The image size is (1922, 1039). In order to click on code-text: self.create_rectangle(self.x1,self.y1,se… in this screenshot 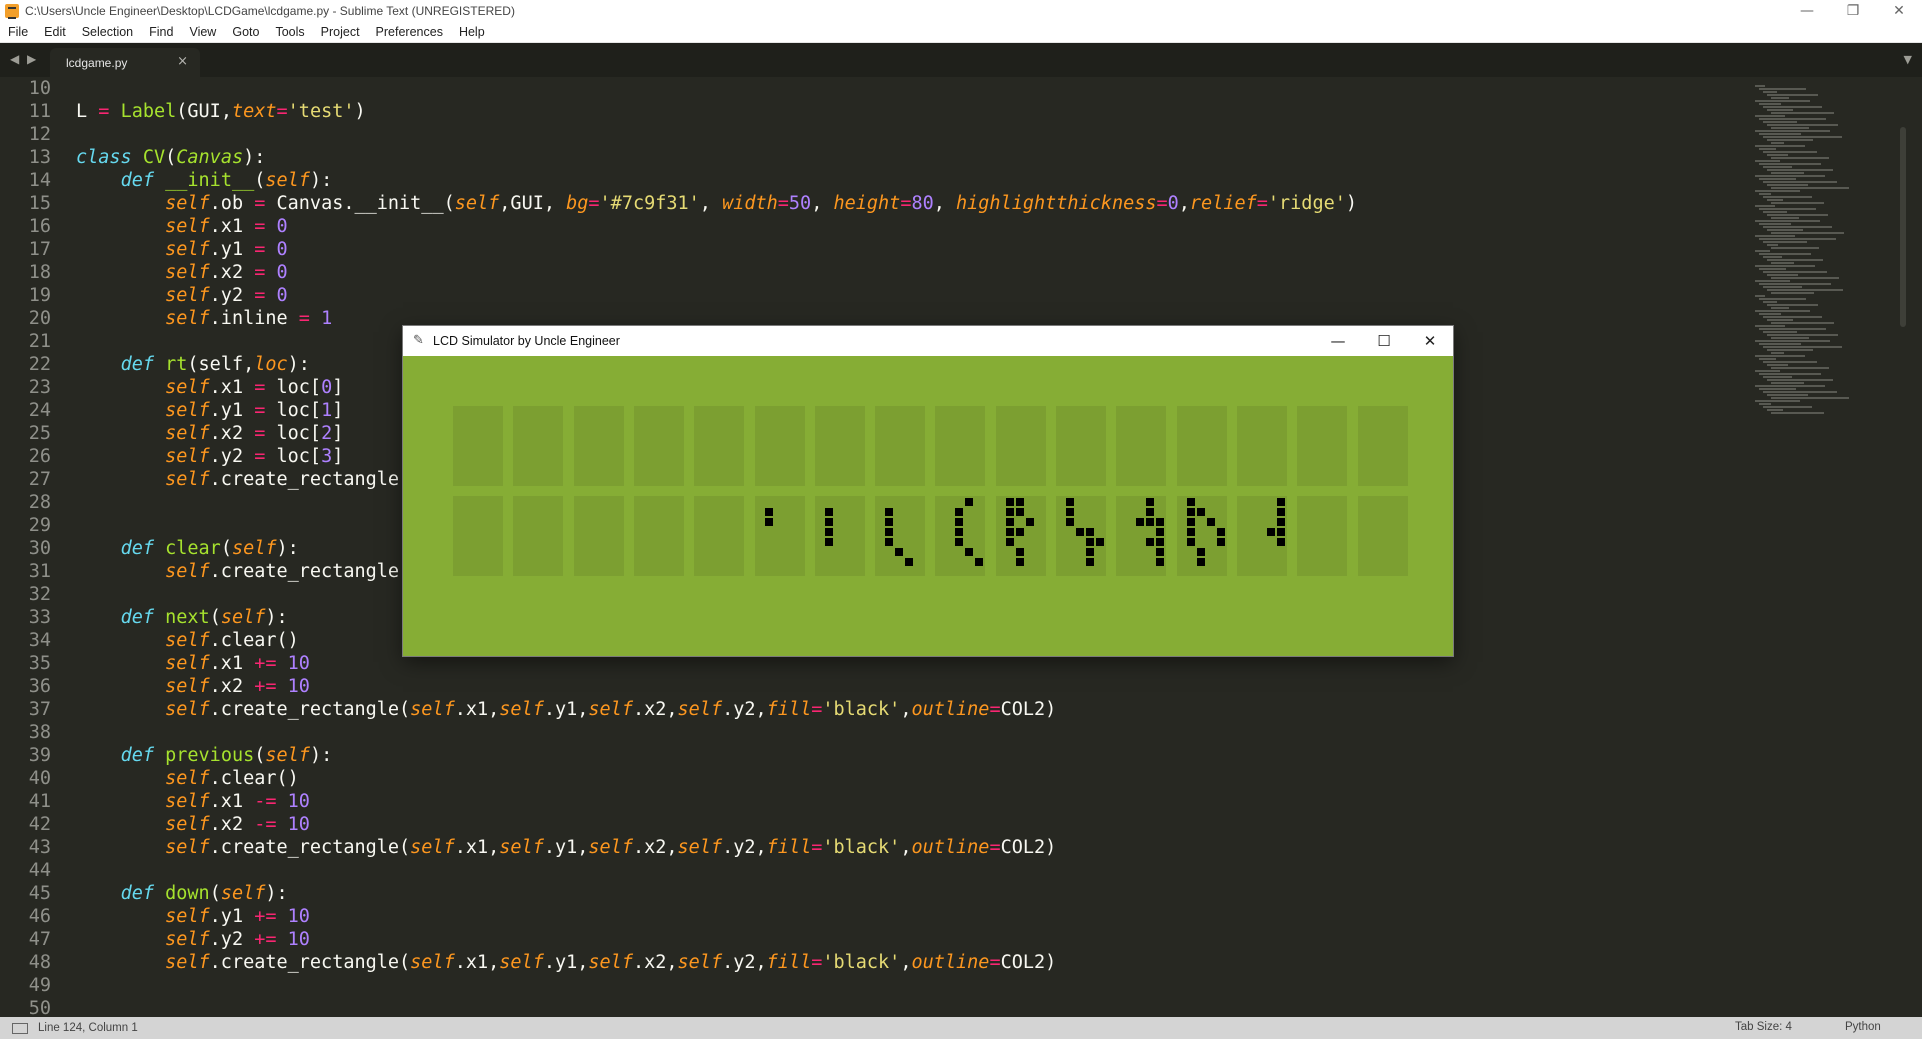, I will do `click(566, 847)`.